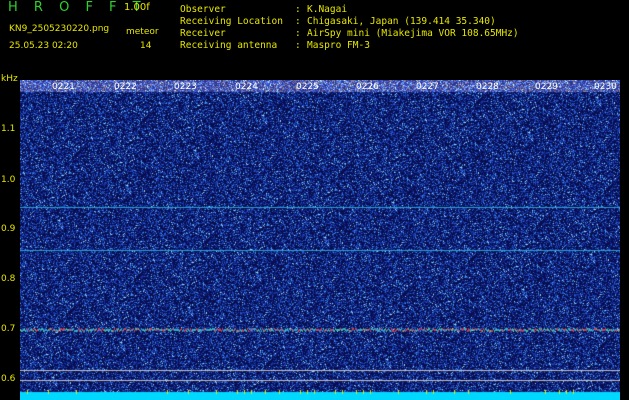  Describe the element at coordinates (487, 87) in the screenshot. I see `time-label: 0228` at that location.